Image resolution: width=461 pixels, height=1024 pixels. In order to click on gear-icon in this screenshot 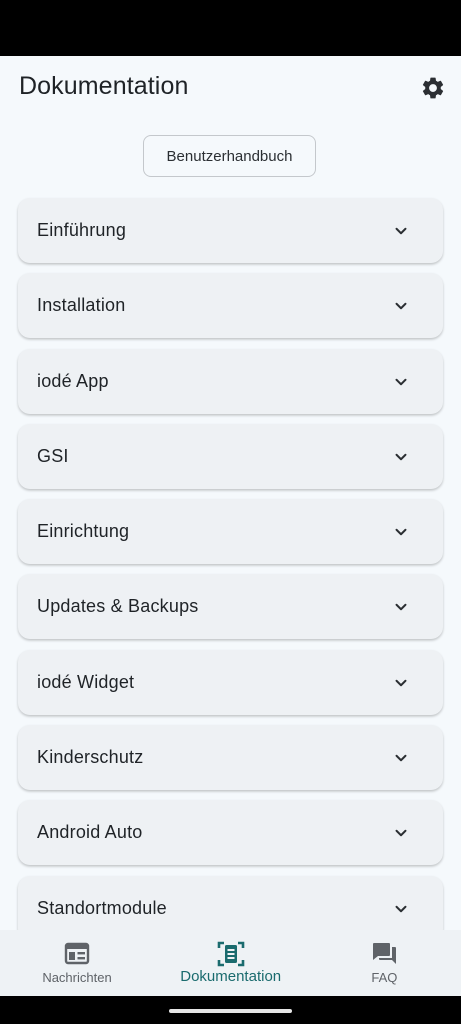, I will do `click(433, 88)`.